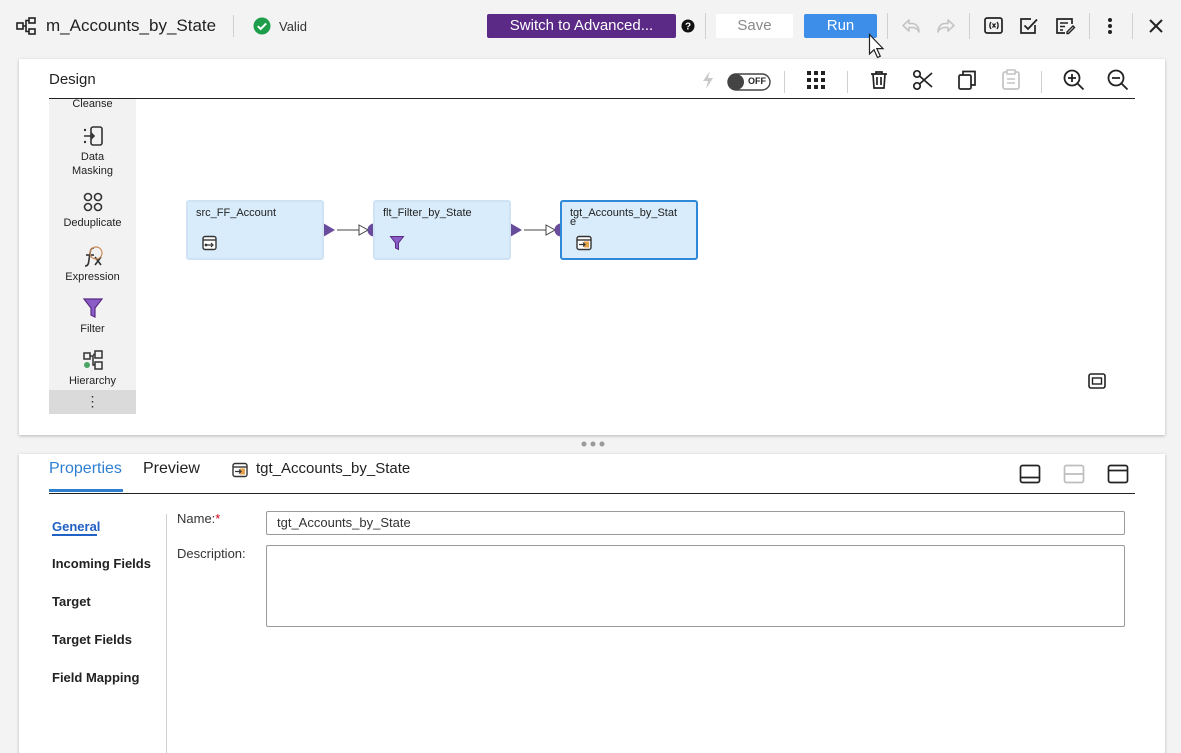 This screenshot has height=753, width=1181. What do you see at coordinates (76, 526) in the screenshot?
I see `section-general: General` at bounding box center [76, 526].